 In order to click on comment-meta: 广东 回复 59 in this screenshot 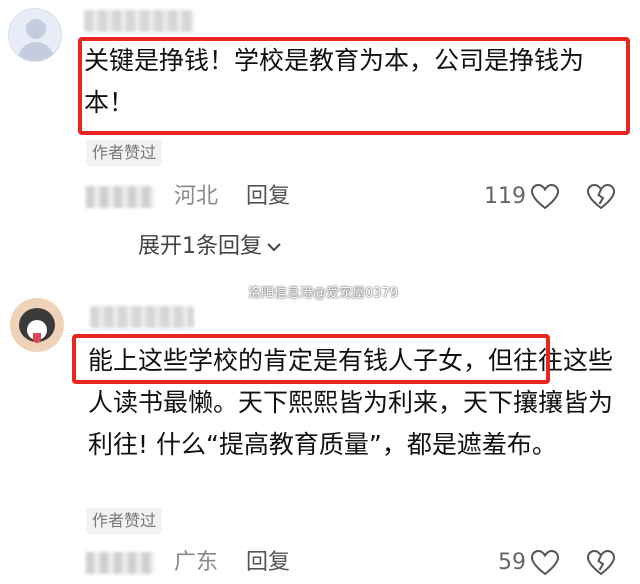, I will do `click(356, 563)`.